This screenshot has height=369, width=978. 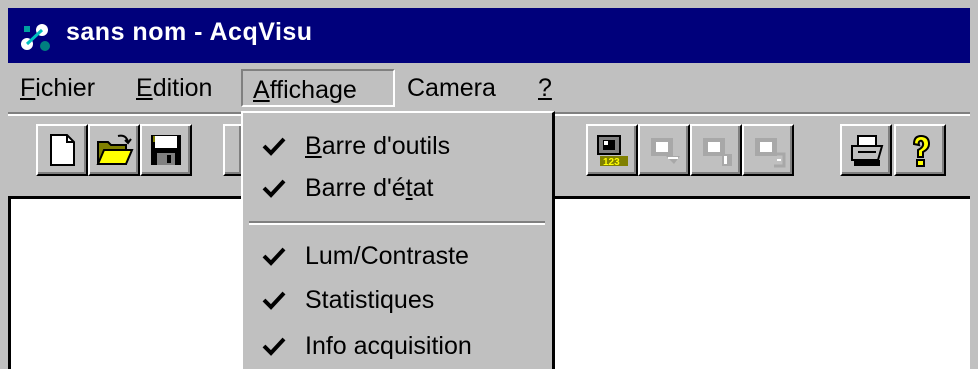 I want to click on title-bar: sans nom - AcqVisu, so click(x=489, y=35).